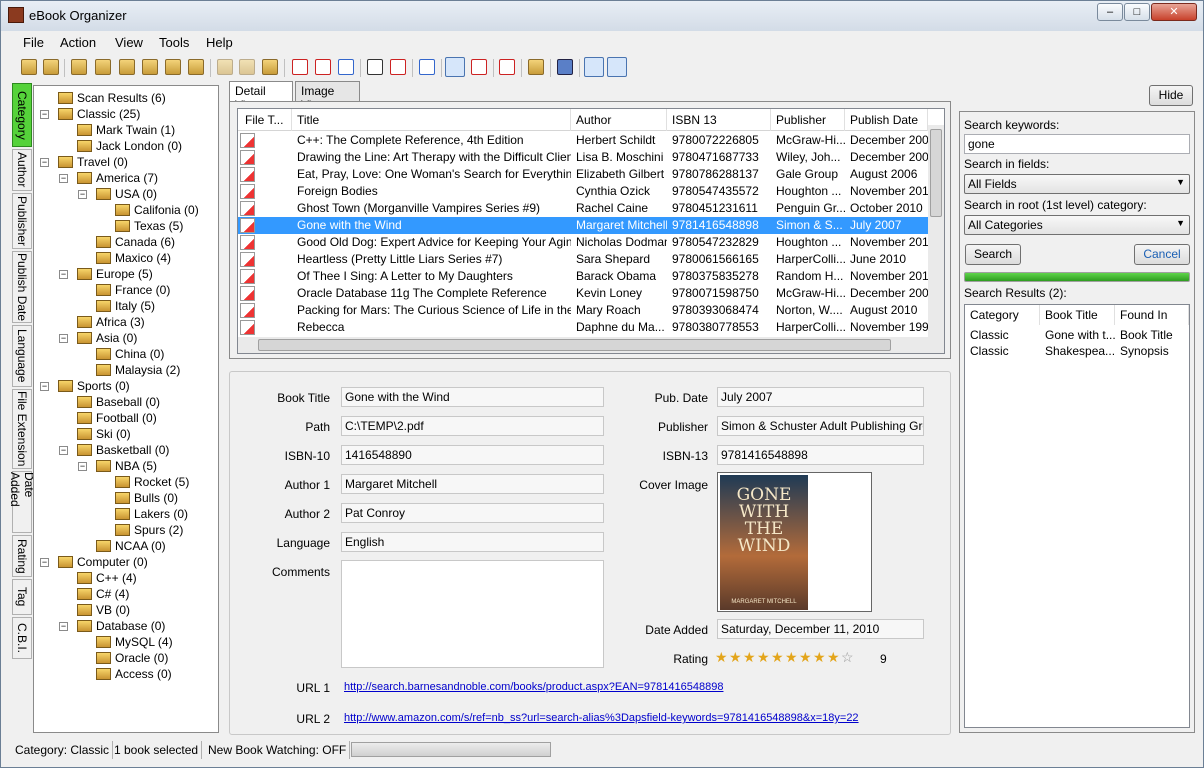  I want to click on tree-node: NBA (5), so click(126, 466).